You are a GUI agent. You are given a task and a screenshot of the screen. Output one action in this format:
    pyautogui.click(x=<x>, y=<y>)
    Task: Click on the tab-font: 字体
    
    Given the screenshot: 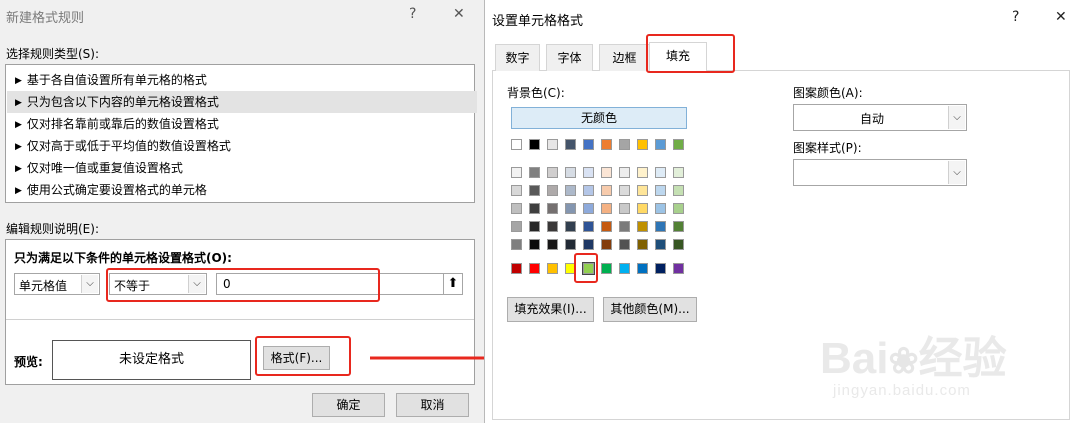 What is the action you would take?
    pyautogui.click(x=569, y=57)
    